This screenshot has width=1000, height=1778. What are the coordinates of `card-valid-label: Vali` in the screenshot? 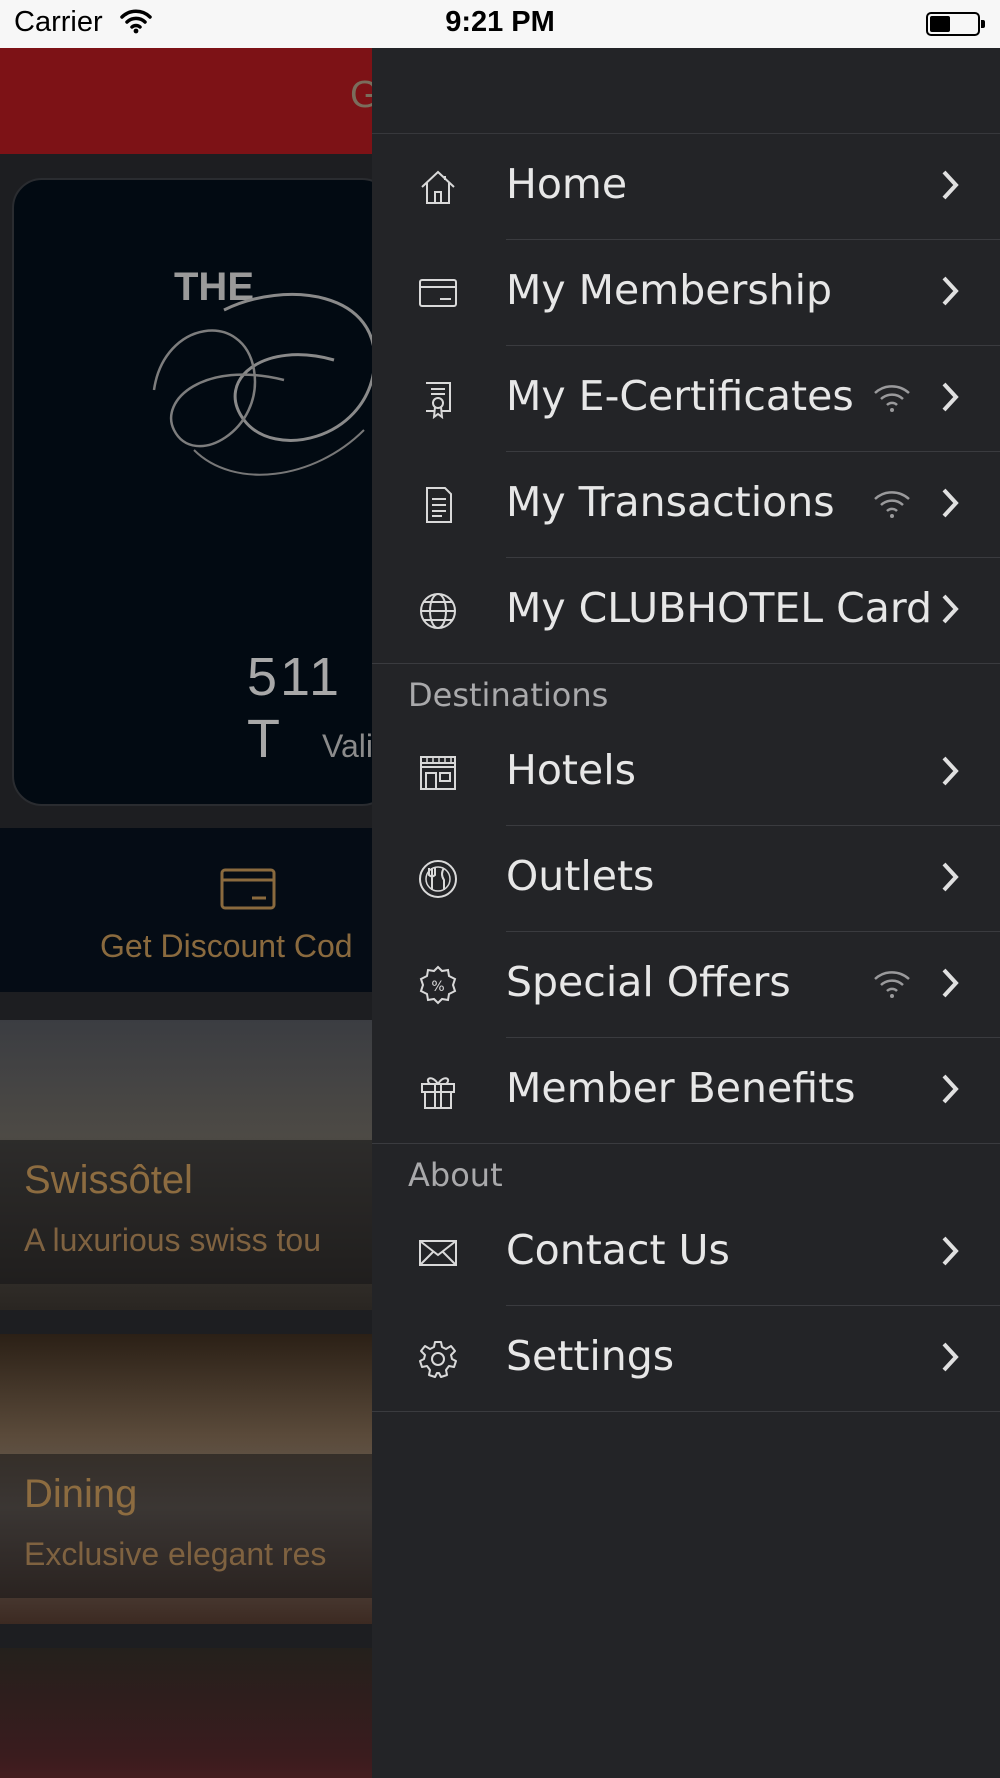 It's located at (347, 746).